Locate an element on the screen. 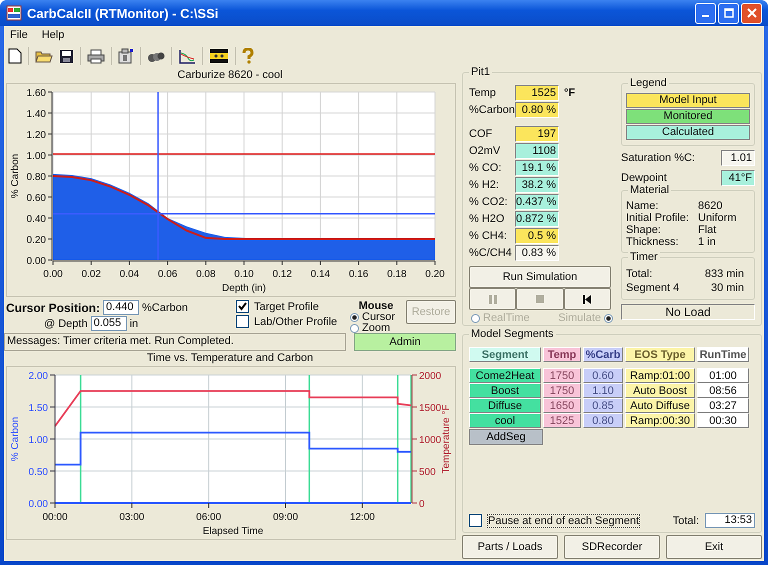 The image size is (768, 565). table-cell: Ramp:00:30 is located at coordinates (660, 420).